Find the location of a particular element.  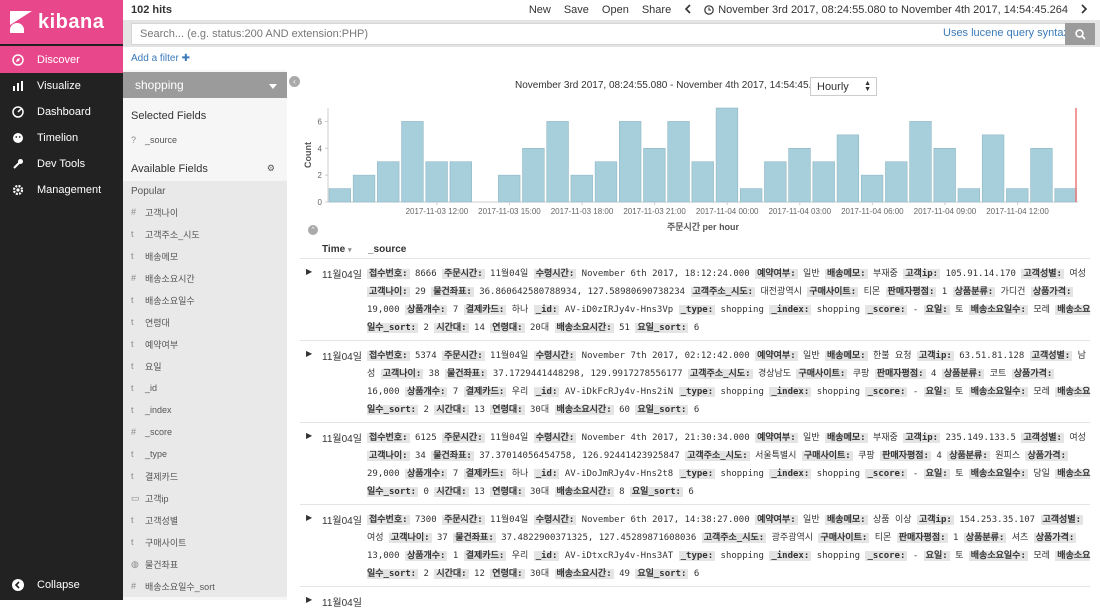

source-field-value: 셔츠 is located at coordinates (1020, 538).